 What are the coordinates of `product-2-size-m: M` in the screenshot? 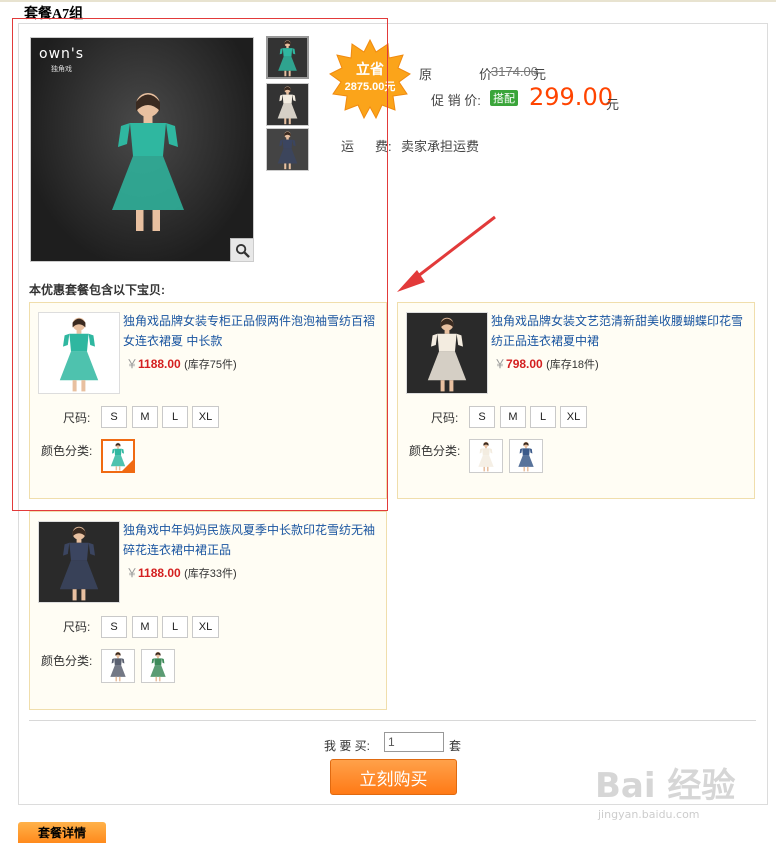 It's located at (513, 417).